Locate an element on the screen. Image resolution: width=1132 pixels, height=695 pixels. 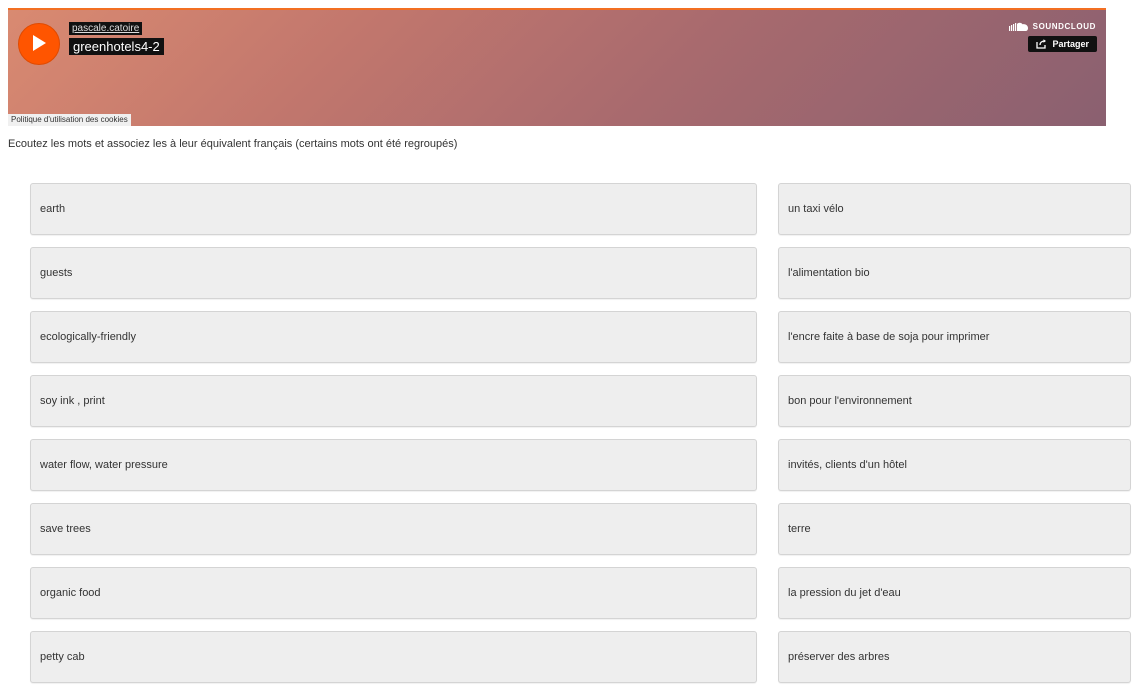
draggable-word-card: ecologically-friendly is located at coordinates (393, 337).